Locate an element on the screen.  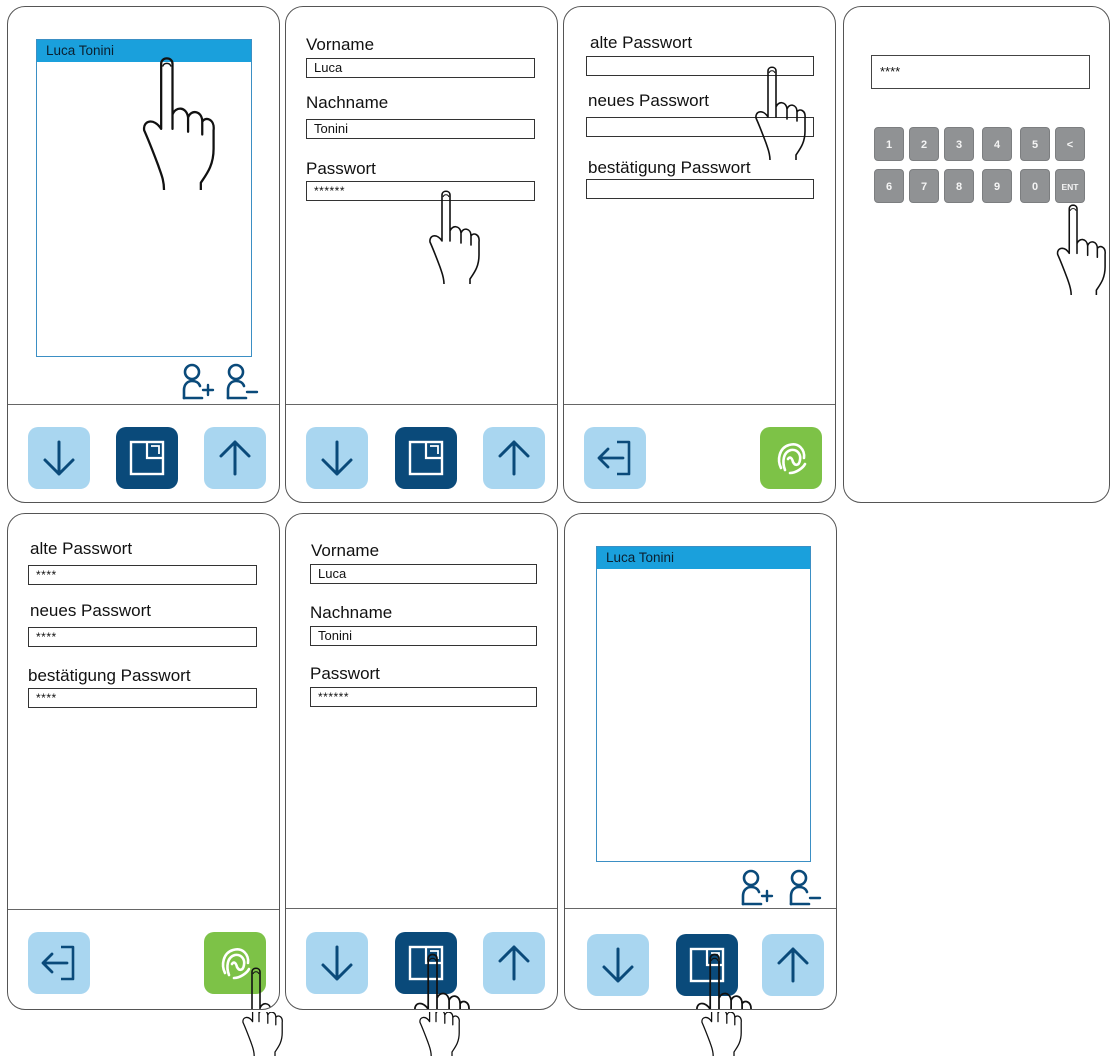
key-5: 5 is located at coordinates (1035, 144).